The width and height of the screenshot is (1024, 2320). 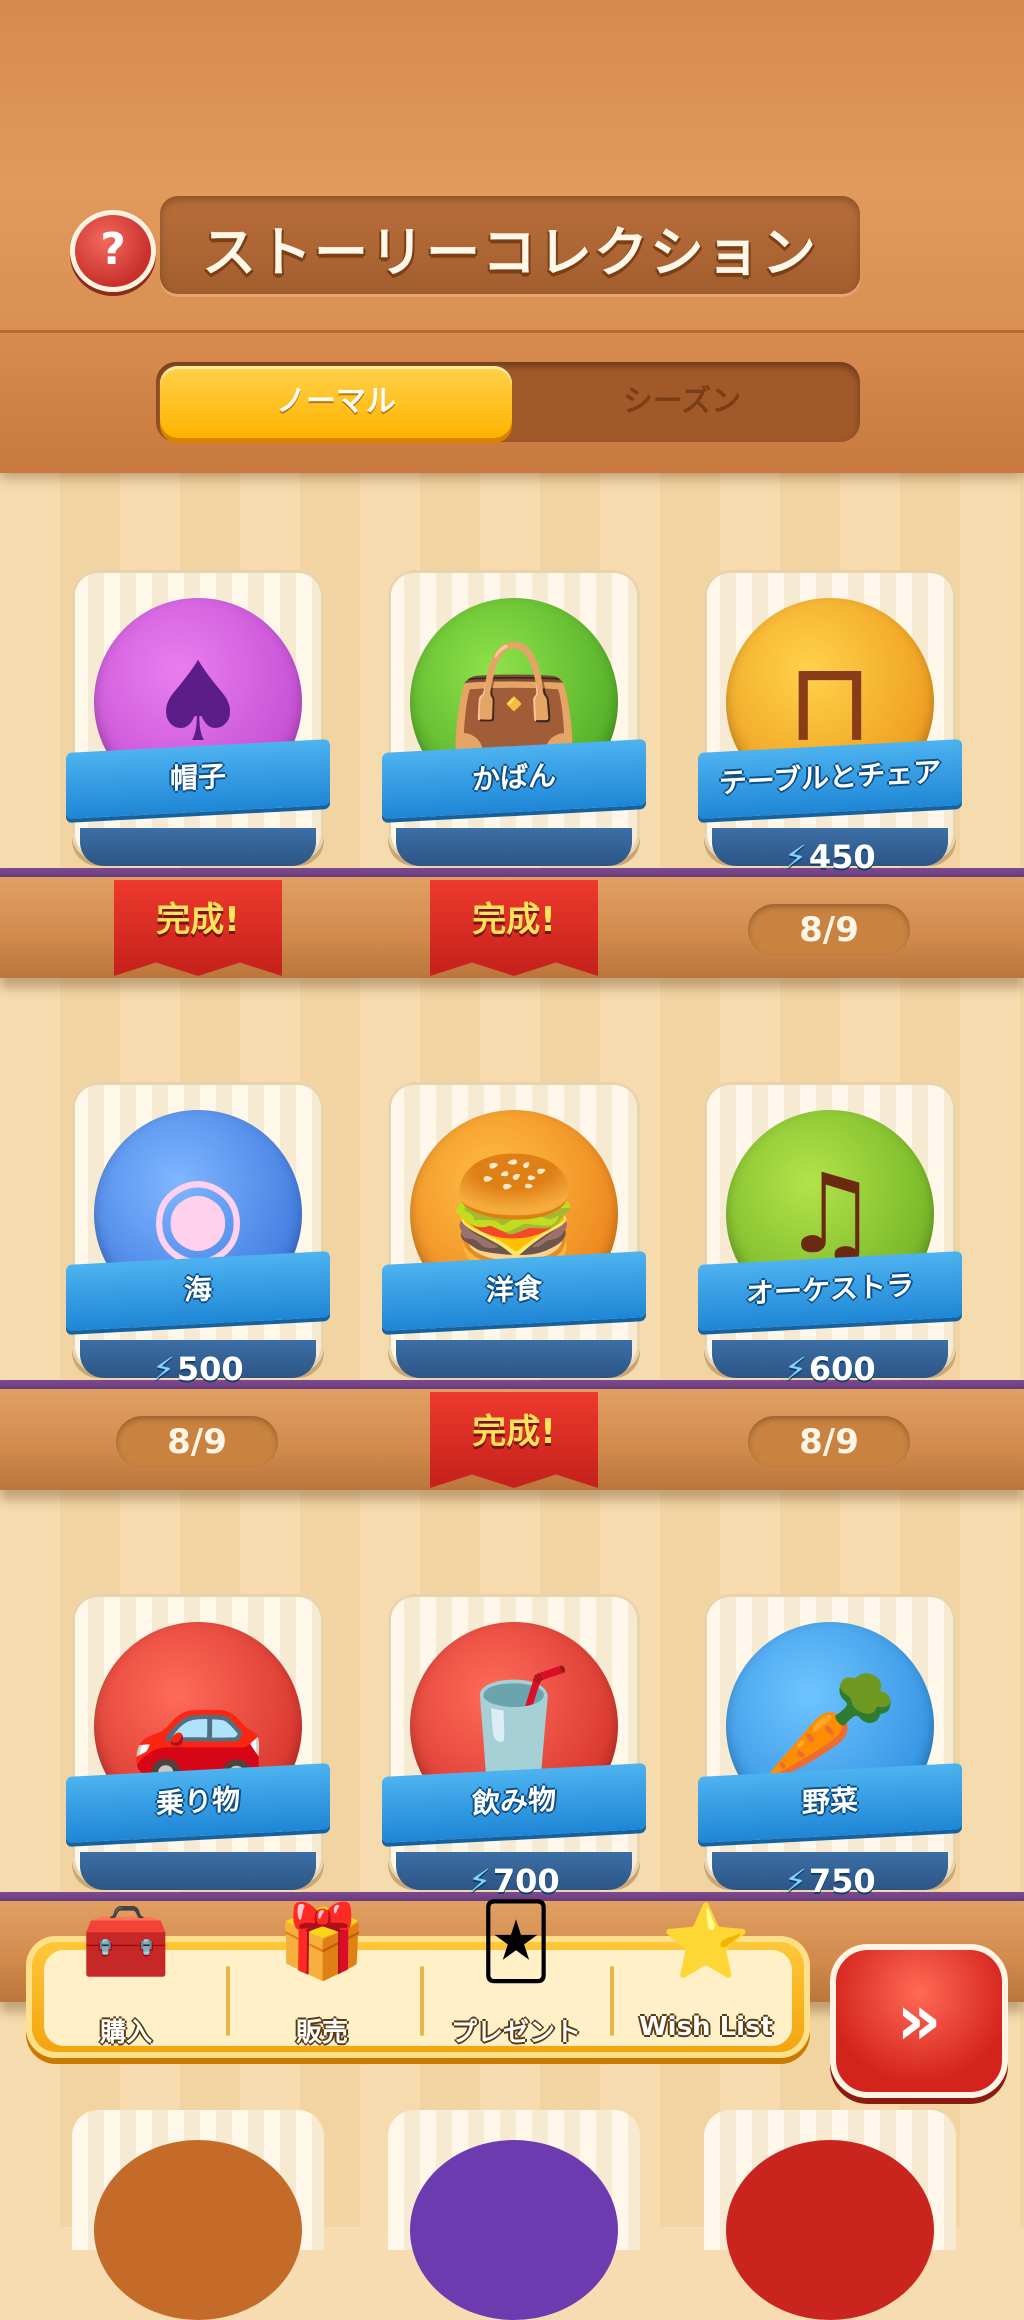 I want to click on card-label: 洋食, so click(x=513, y=1289).